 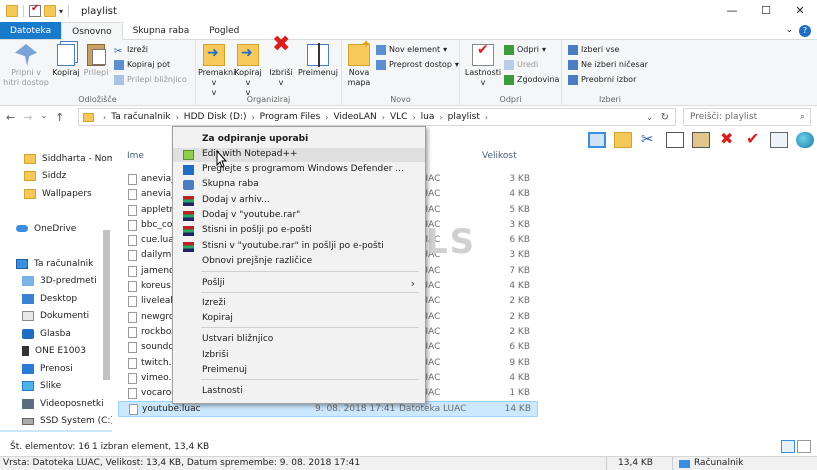 I want to click on context-menu-item: Obnovi prejšnje različice, so click(x=299, y=262).